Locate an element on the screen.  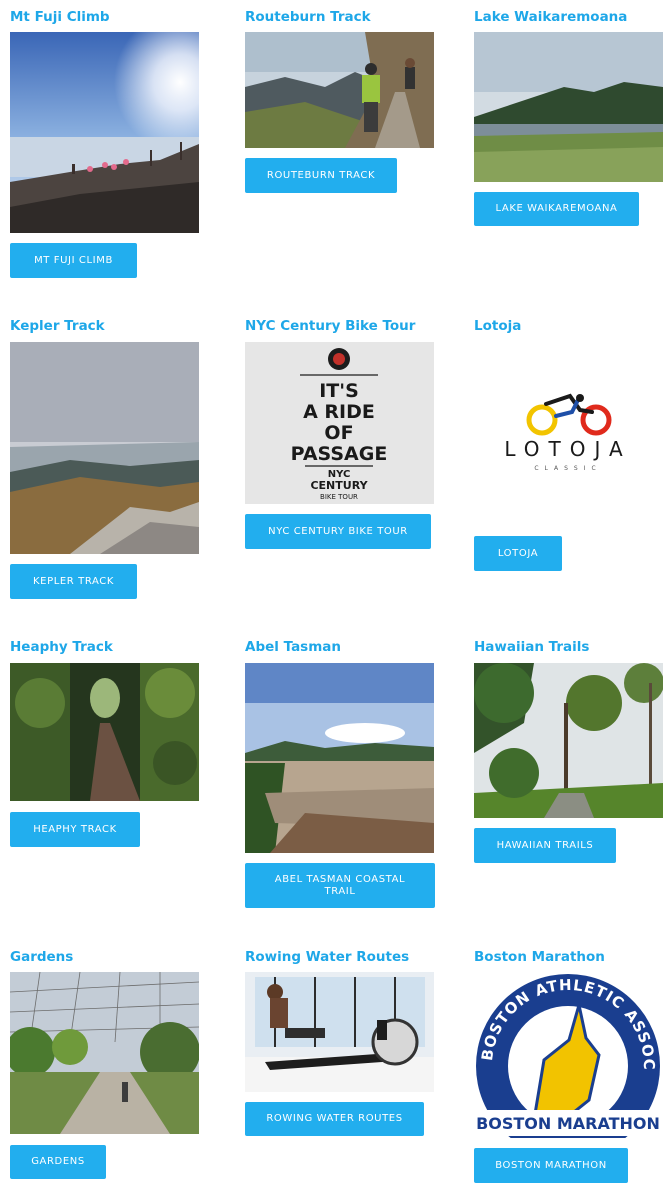
poster-line1: IT'S is located at coordinates (339, 391).